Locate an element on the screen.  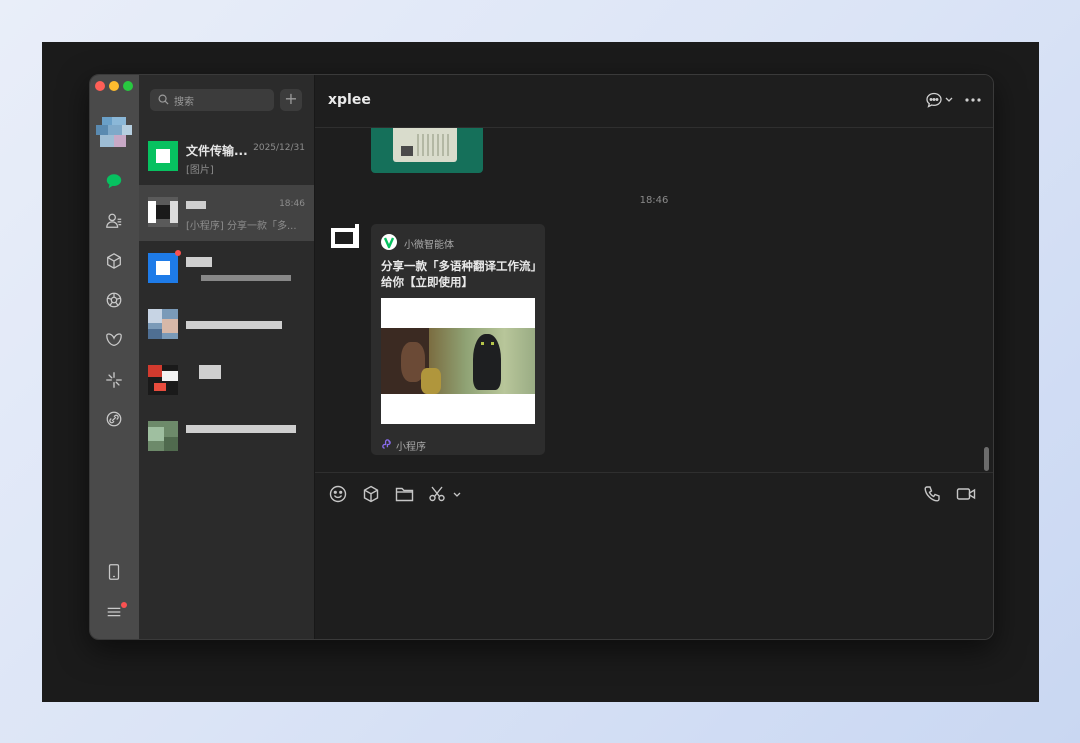
chat-time: 18:46 is located at coordinates (292, 204).